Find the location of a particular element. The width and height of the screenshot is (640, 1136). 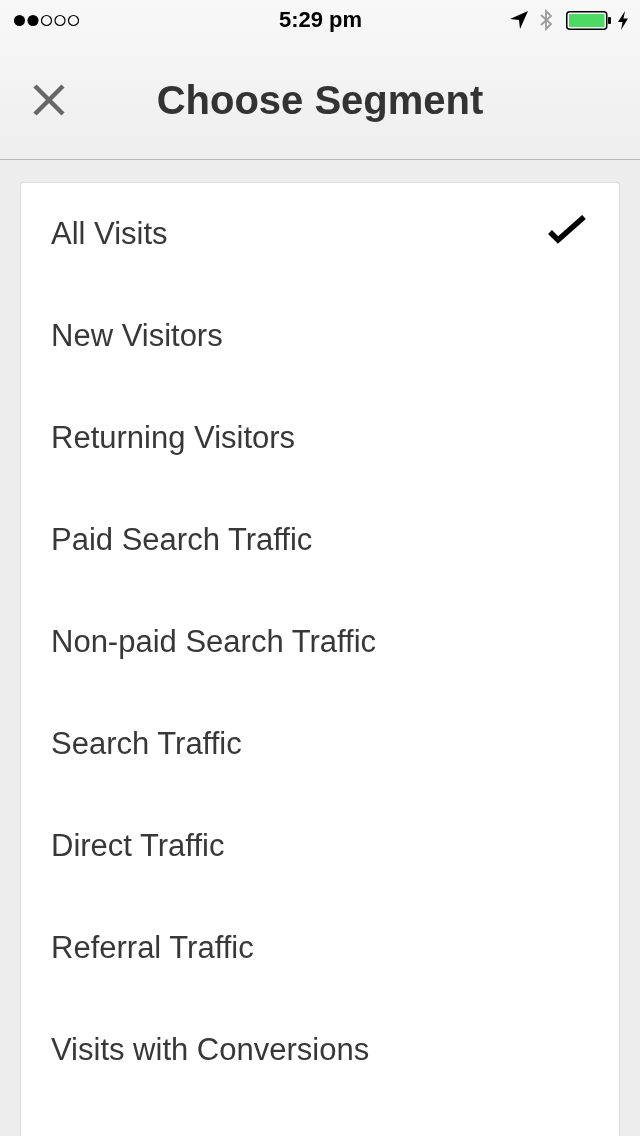

bluetooth-icon is located at coordinates (546, 20).